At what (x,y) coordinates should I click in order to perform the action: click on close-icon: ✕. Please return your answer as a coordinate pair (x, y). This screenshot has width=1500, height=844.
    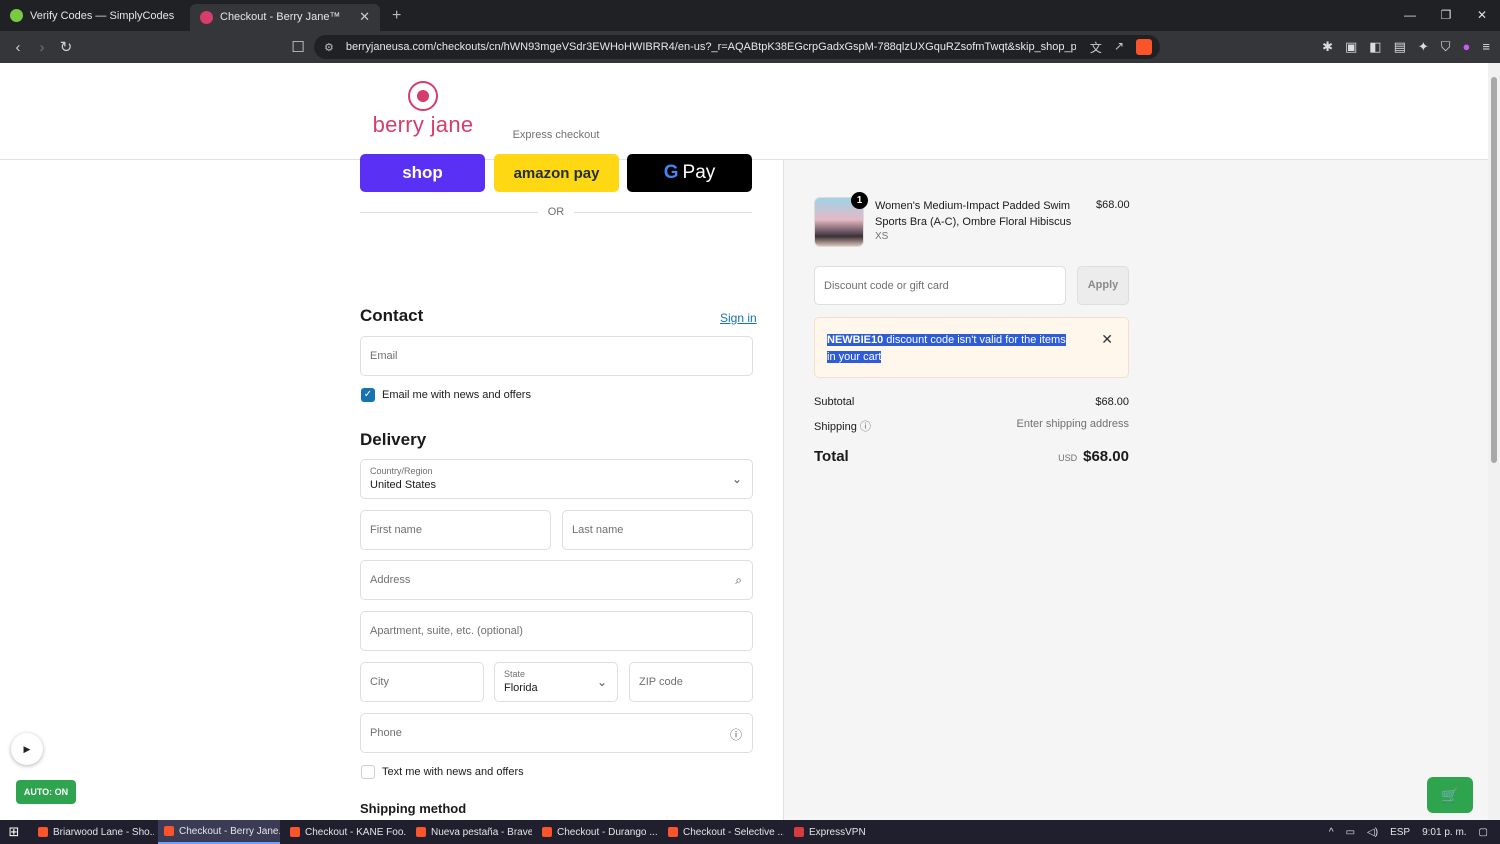
    Looking at the image, I should click on (1107, 339).